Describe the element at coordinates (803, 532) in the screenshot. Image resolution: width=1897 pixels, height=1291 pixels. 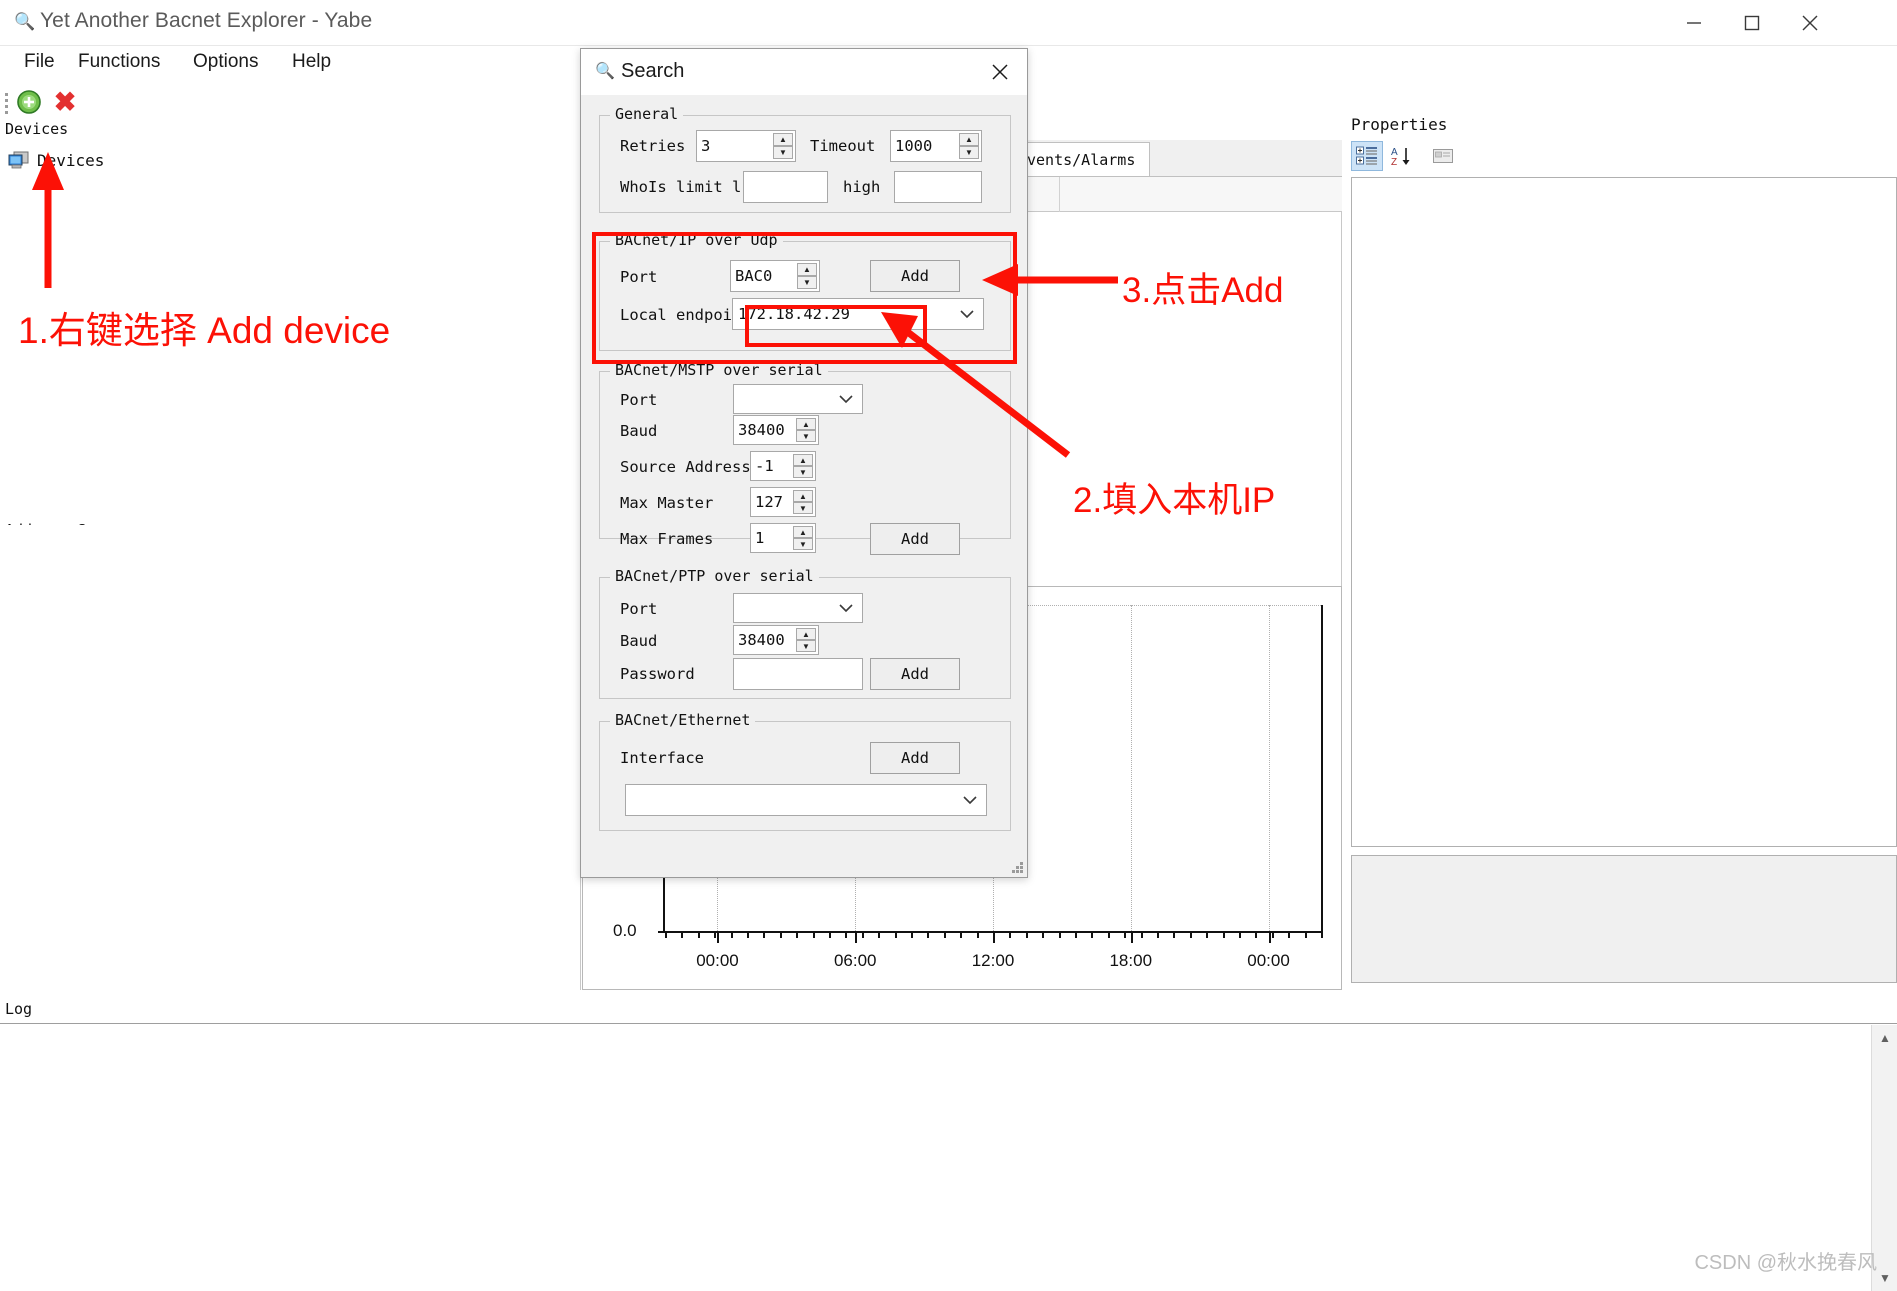
I see `mstp-max-frames-spin-up: ▲` at that location.